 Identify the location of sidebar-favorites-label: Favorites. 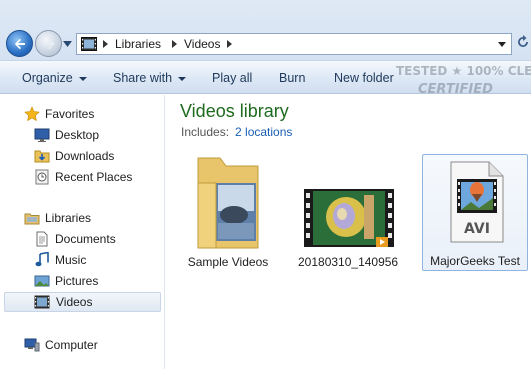
(70, 114).